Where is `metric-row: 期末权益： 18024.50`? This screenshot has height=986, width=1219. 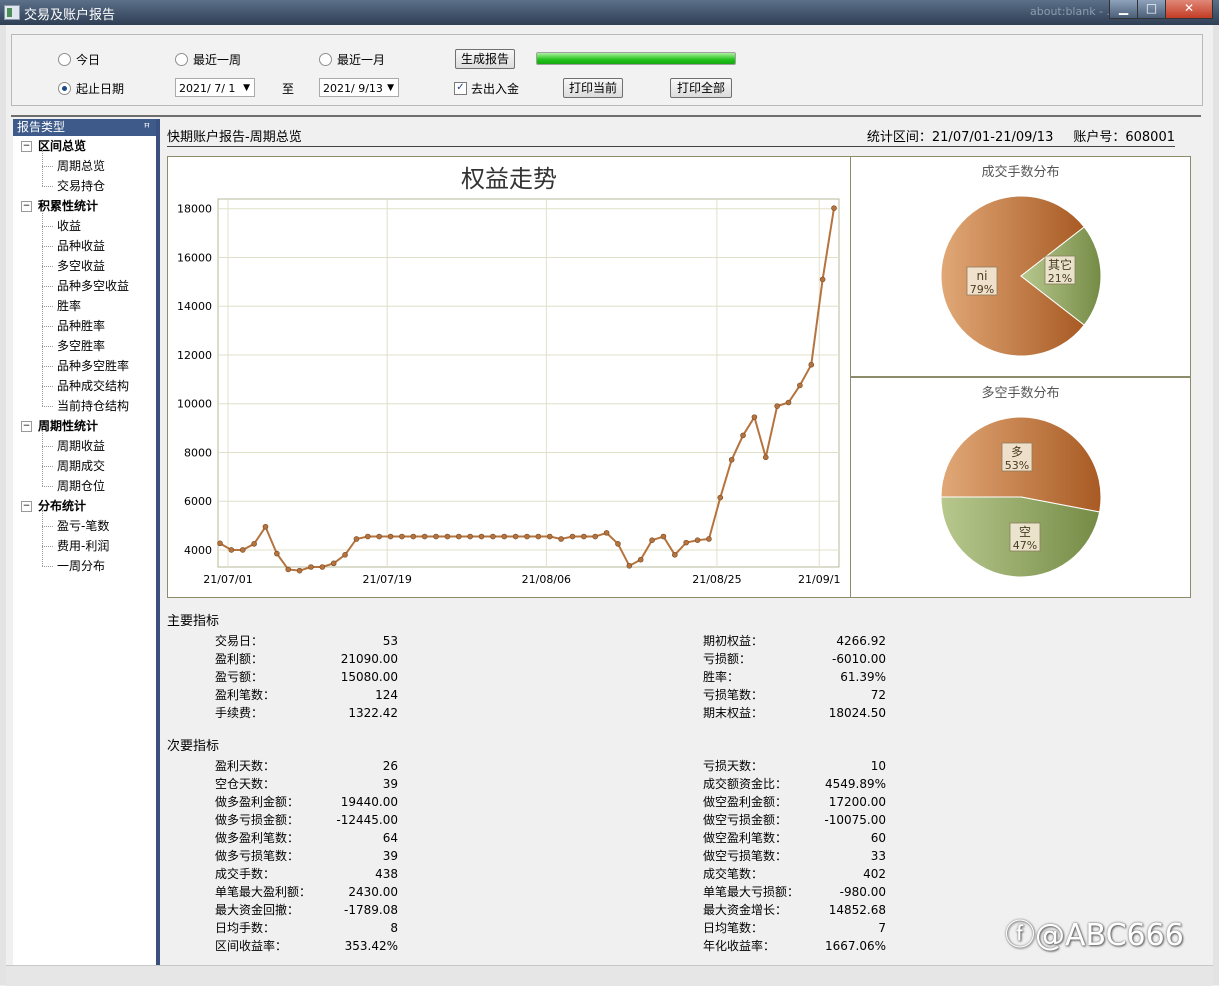 metric-row: 期末权益： 18024.50 is located at coordinates (794, 713).